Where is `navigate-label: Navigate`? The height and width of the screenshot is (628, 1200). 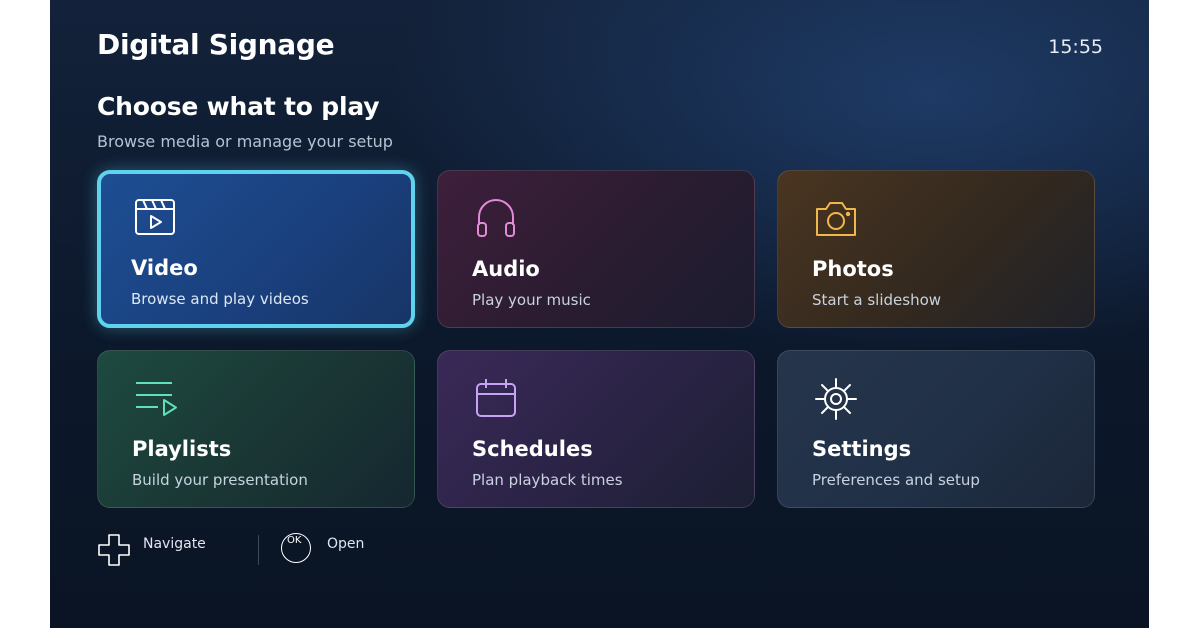
navigate-label: Navigate is located at coordinates (174, 544).